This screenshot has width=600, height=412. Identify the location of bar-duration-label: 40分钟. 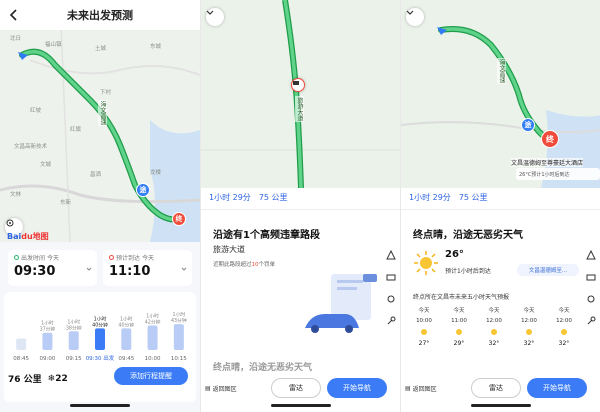
(126, 324).